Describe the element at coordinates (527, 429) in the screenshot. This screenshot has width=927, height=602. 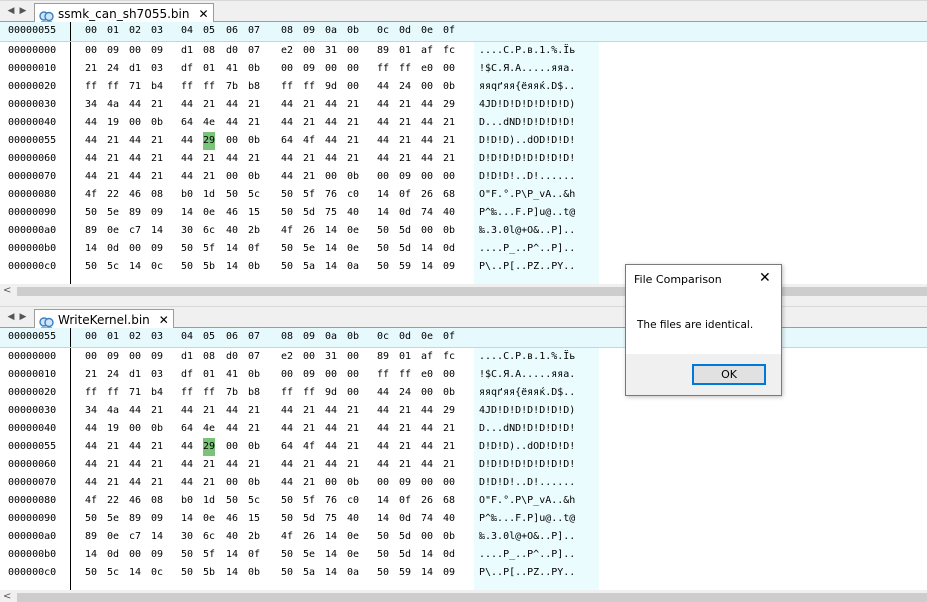
I see `ascii-text: D...dND!D!D!D!D!` at that location.